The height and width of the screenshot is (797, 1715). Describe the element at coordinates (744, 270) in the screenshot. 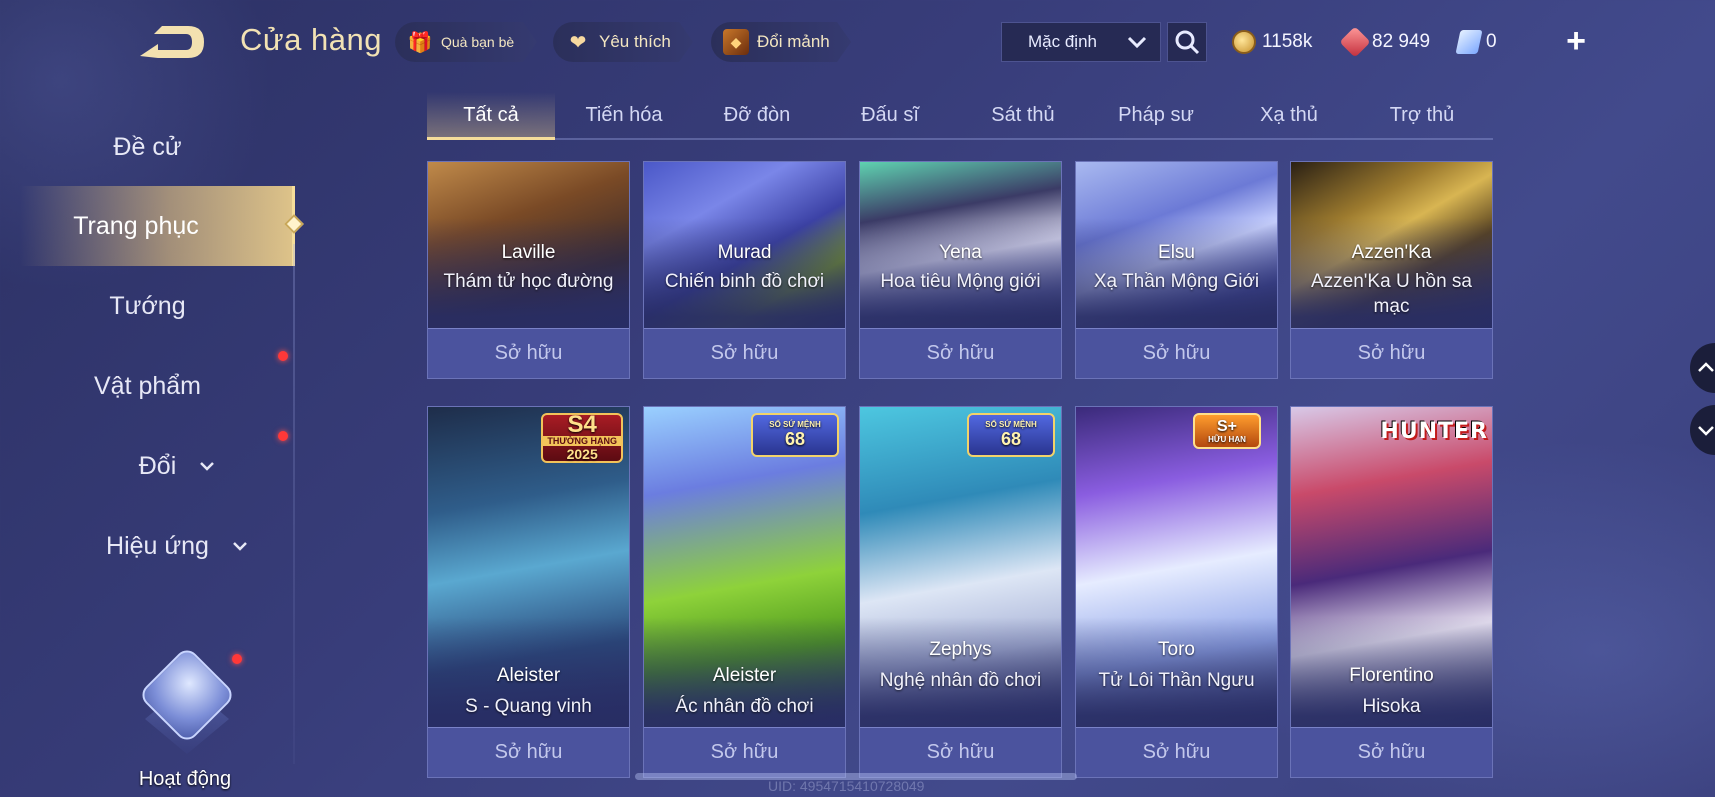

I see `skin-card: Murad Chiến binh đồ chơi Sở hữu` at that location.